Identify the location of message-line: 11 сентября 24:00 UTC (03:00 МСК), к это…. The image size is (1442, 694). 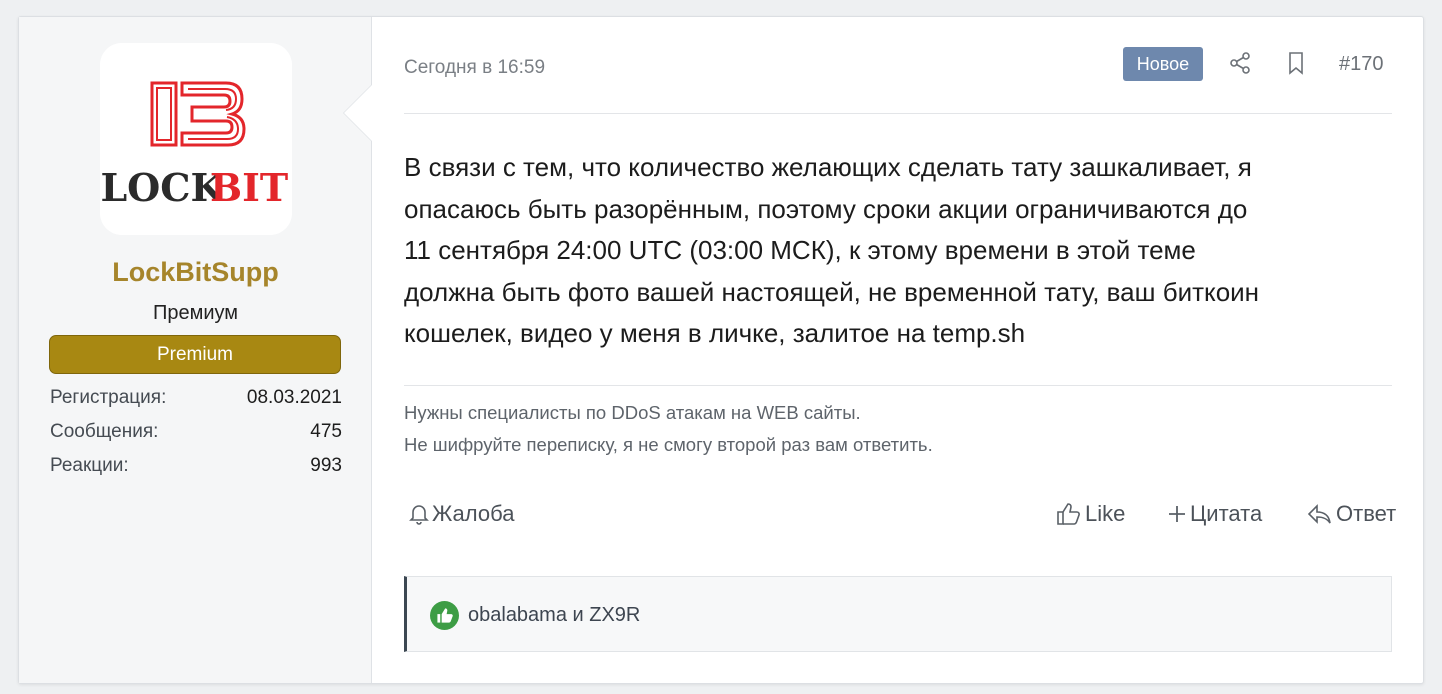
(800, 250).